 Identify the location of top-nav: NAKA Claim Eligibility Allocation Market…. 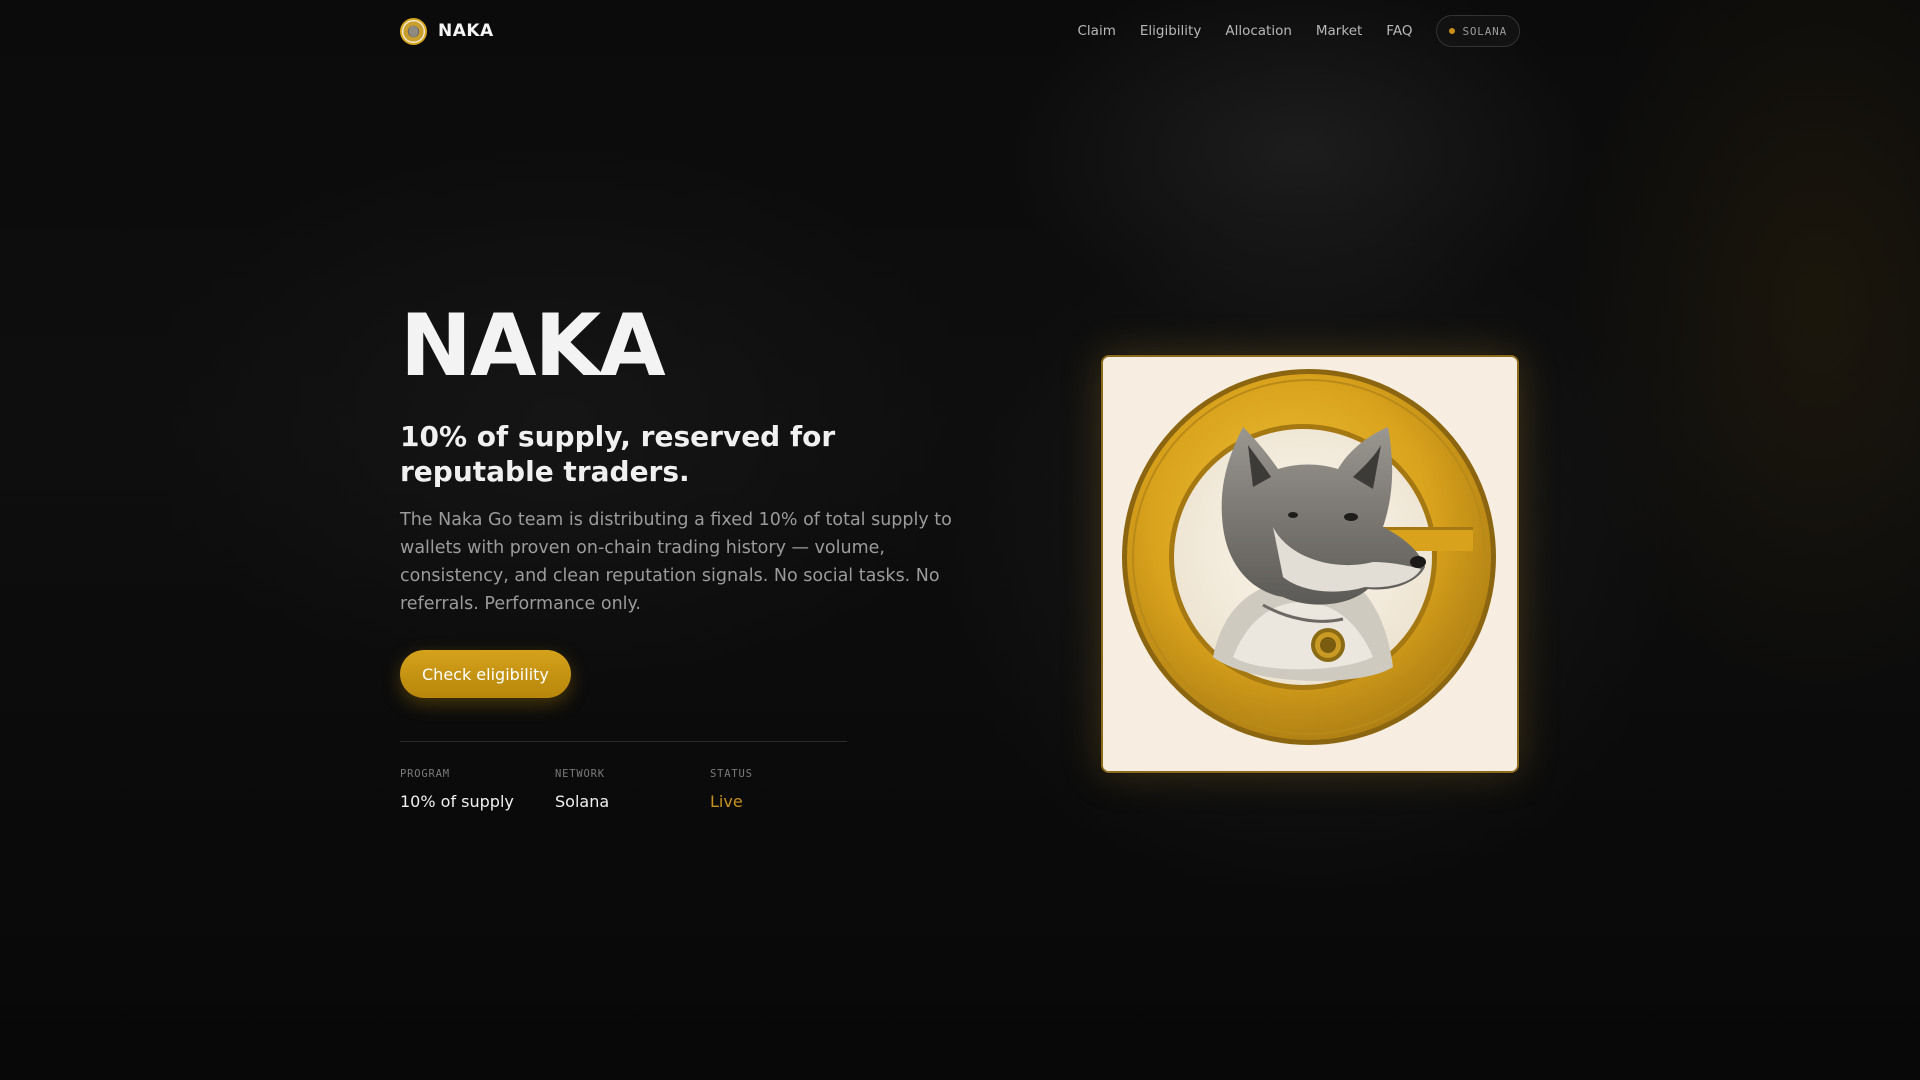
(960, 31).